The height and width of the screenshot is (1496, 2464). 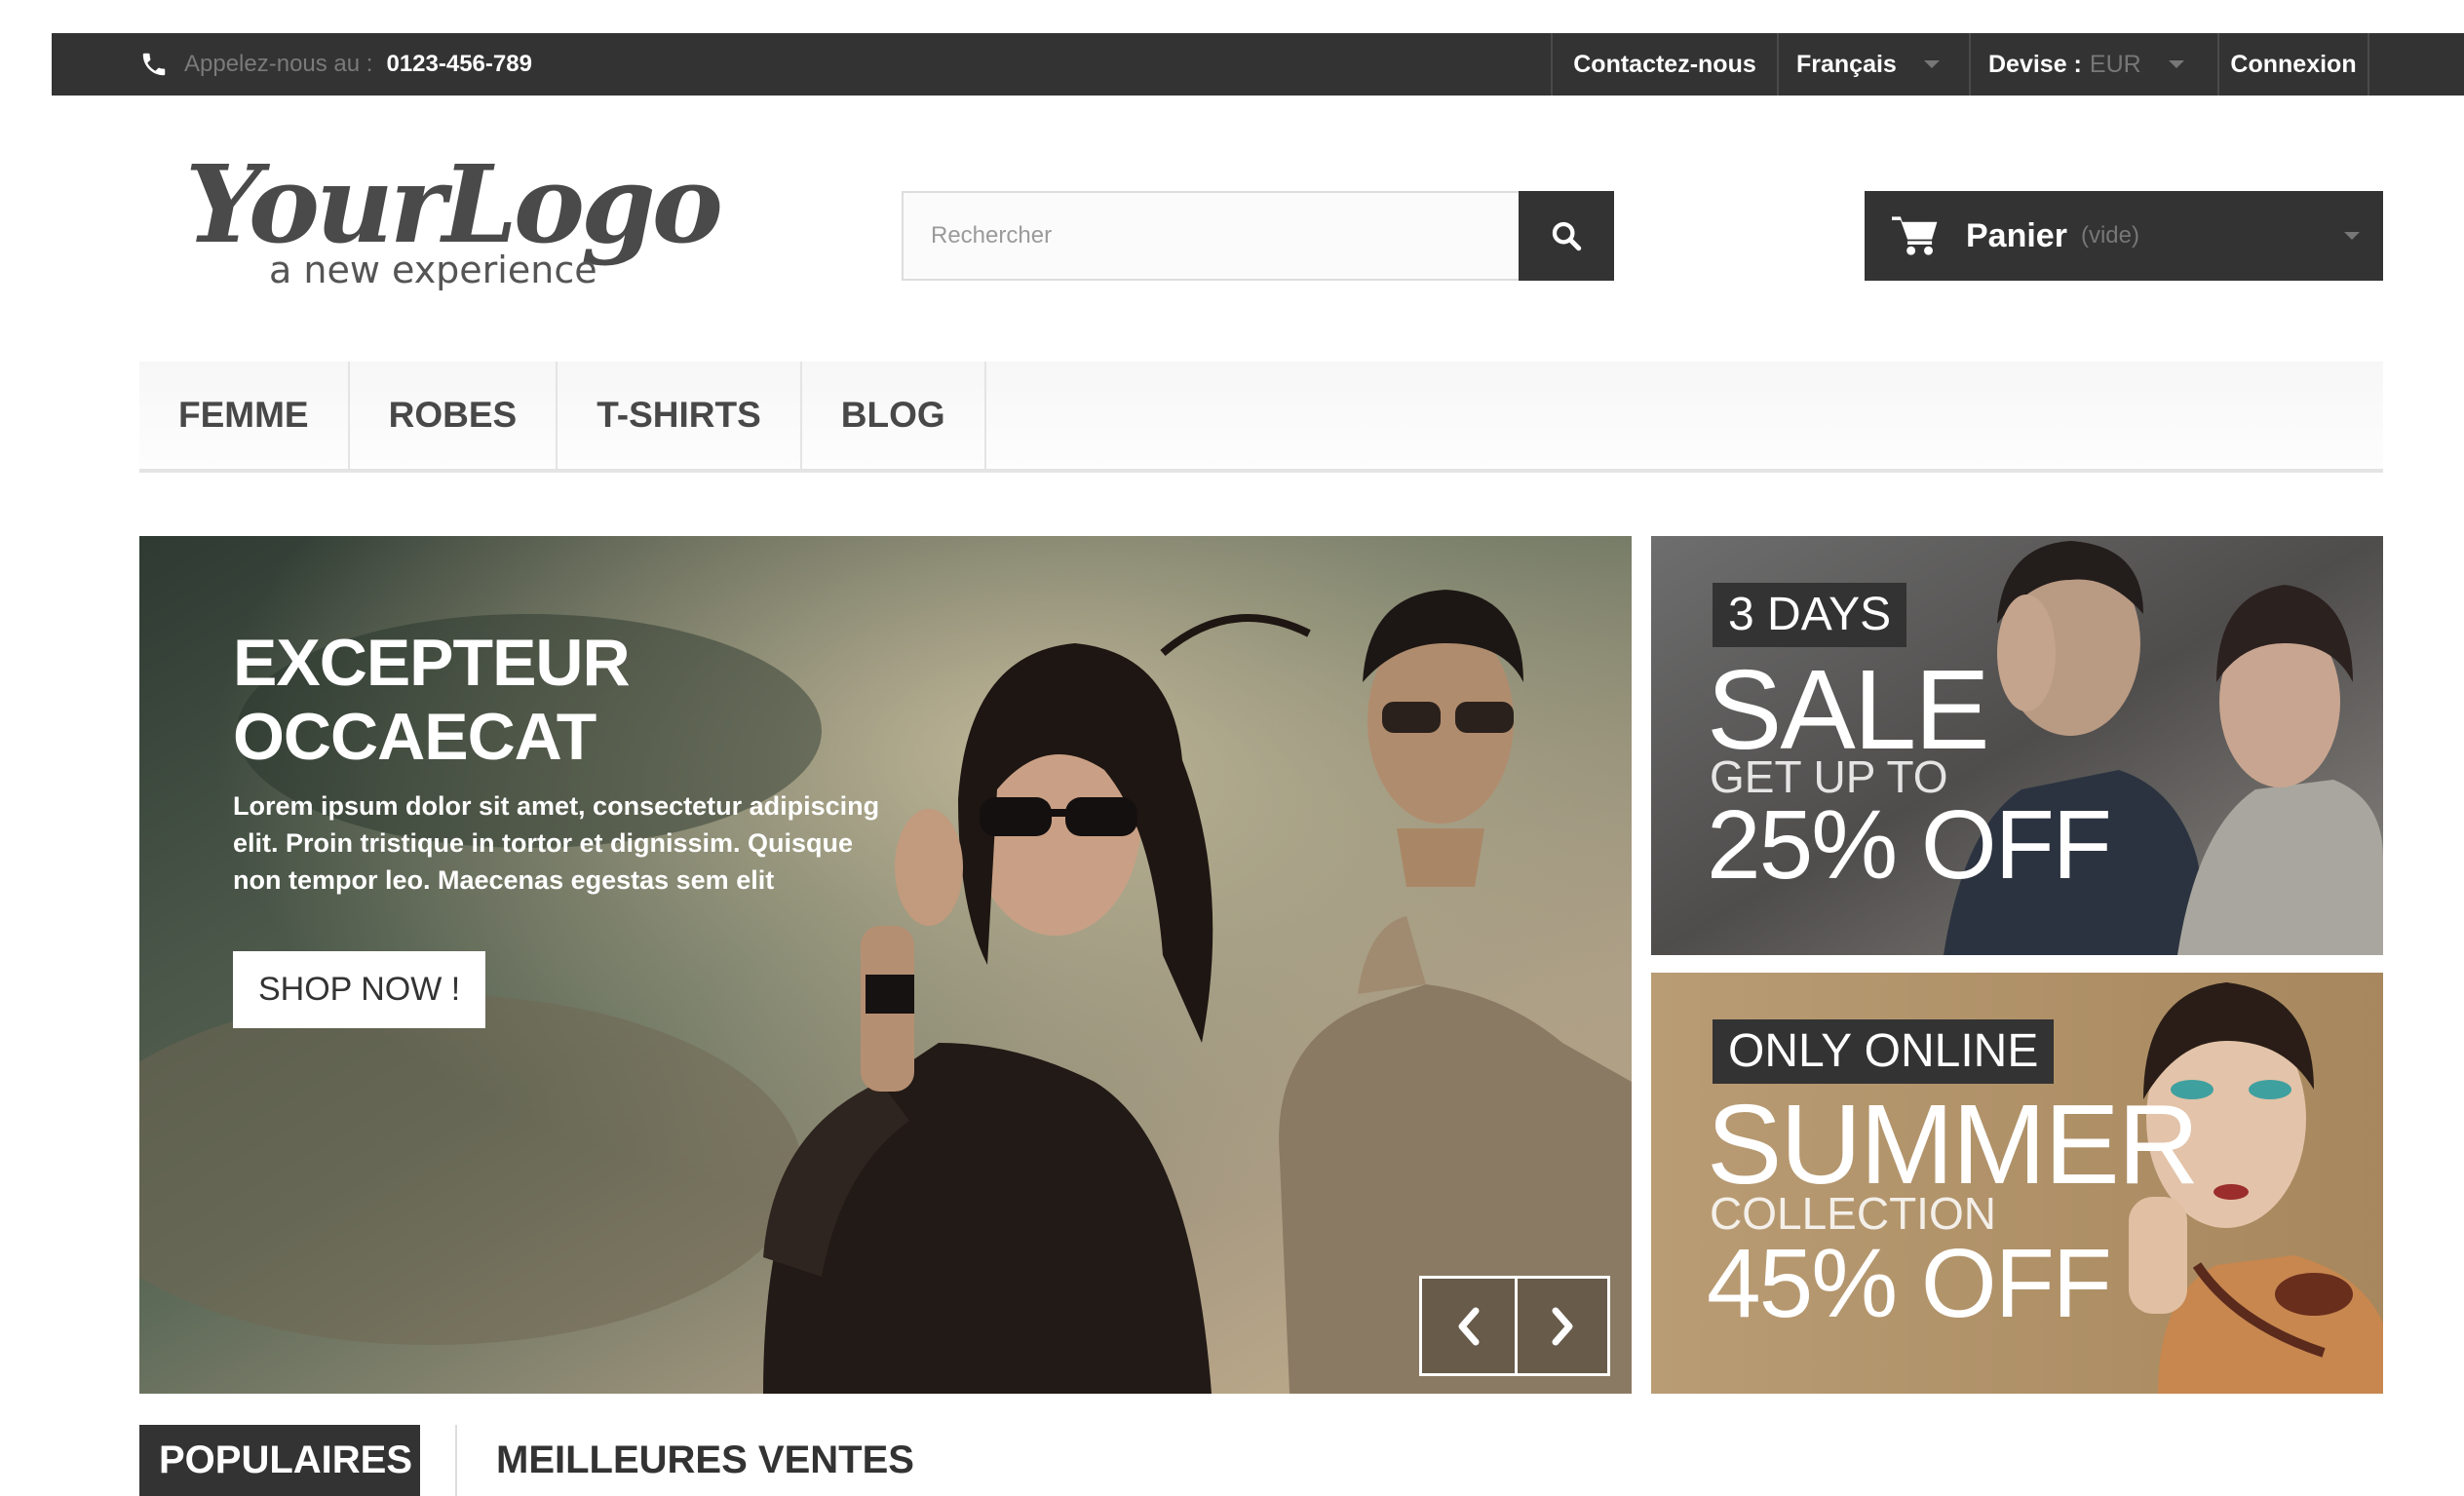 I want to click on sale-banner: 3 DAYS SALE GET UP TO 25% OFF, so click(x=2017, y=745).